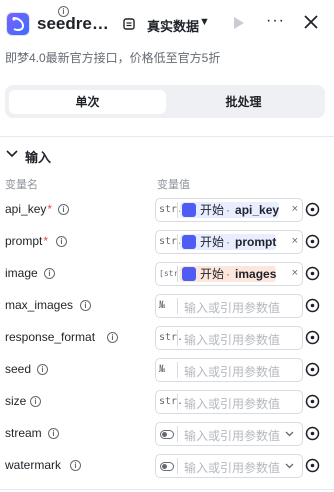  Describe the element at coordinates (275, 21) in the screenshot. I see `more-icon: ···` at that location.